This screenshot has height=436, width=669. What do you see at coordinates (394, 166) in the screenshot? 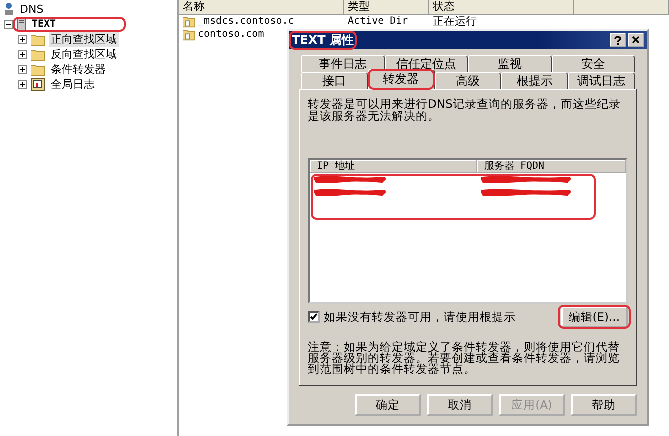
I see `column-header: IP 地址` at bounding box center [394, 166].